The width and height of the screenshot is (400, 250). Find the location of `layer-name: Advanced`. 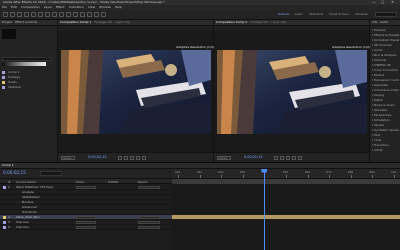

layer-name: Advanced is located at coordinates (29, 207).